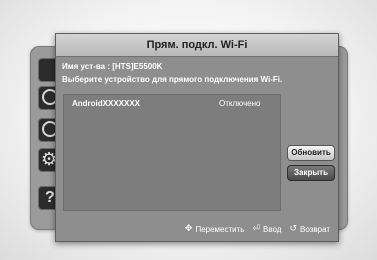 Image resolution: width=377 pixels, height=260 pixels. I want to click on device-name: AndroidXXXXXXX, so click(106, 103).